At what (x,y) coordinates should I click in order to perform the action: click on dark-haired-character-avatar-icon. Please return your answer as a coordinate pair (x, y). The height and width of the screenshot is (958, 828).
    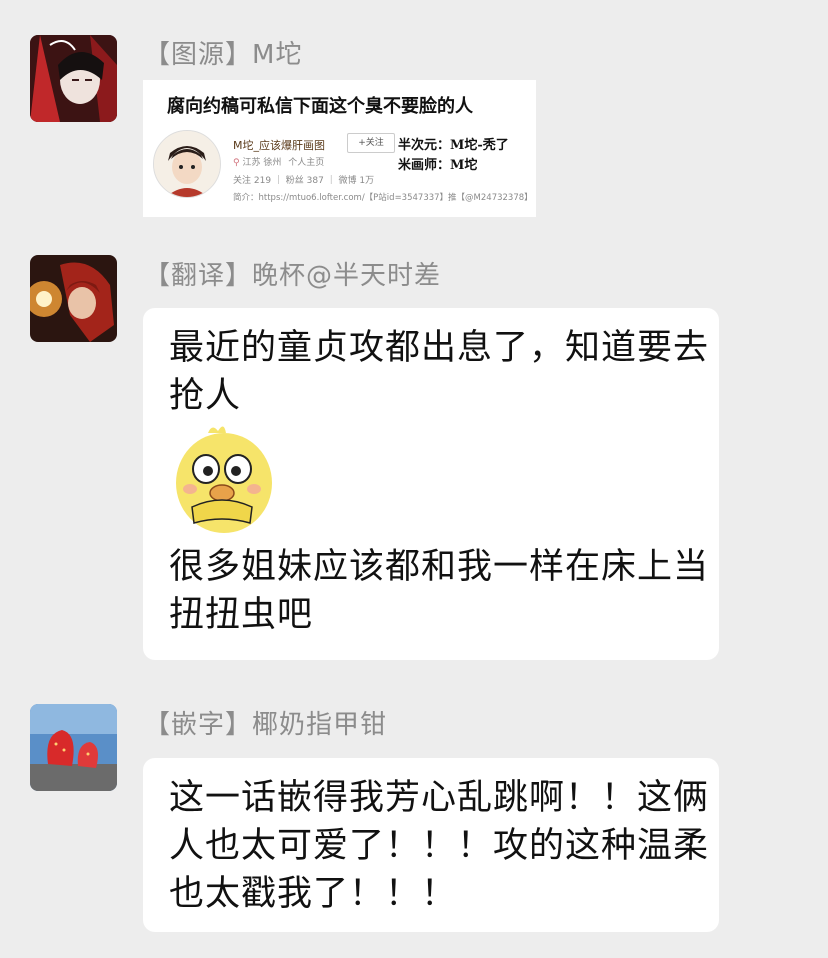
    Looking at the image, I should click on (73, 78).